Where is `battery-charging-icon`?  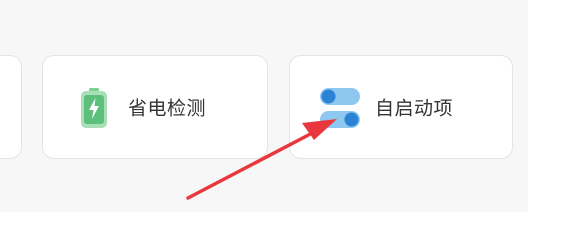
battery-charging-icon is located at coordinates (94, 108).